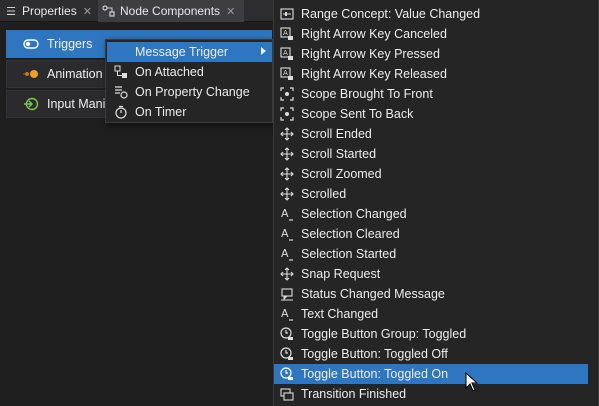  Describe the element at coordinates (11, 11) in the screenshot. I see `list-icon: ☰` at that location.